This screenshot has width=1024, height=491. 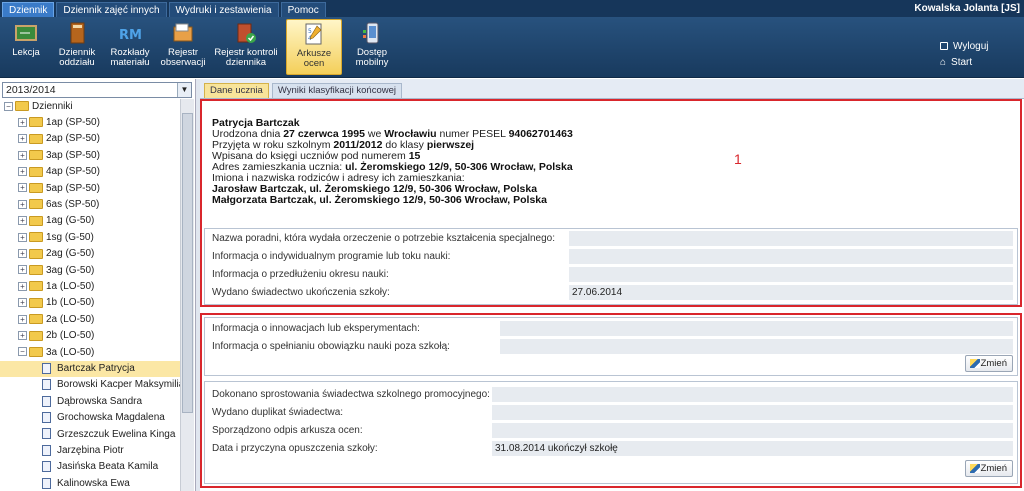 I want to click on tree-class-item: +2b (LO-50), so click(x=56, y=336).